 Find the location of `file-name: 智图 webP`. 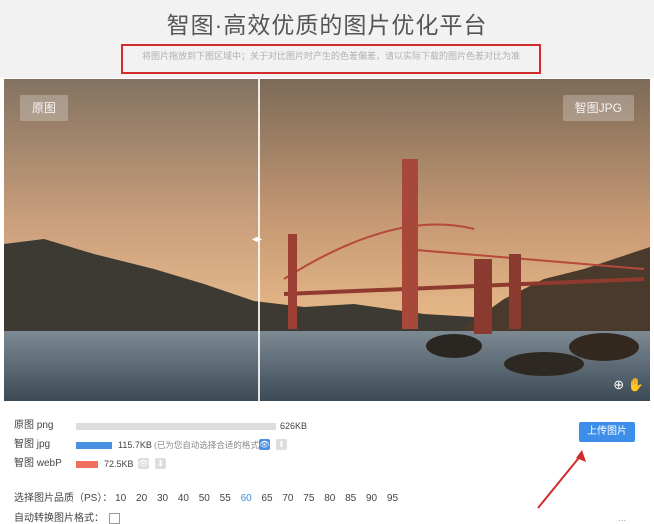

file-name: 智图 webP is located at coordinates (38, 463).